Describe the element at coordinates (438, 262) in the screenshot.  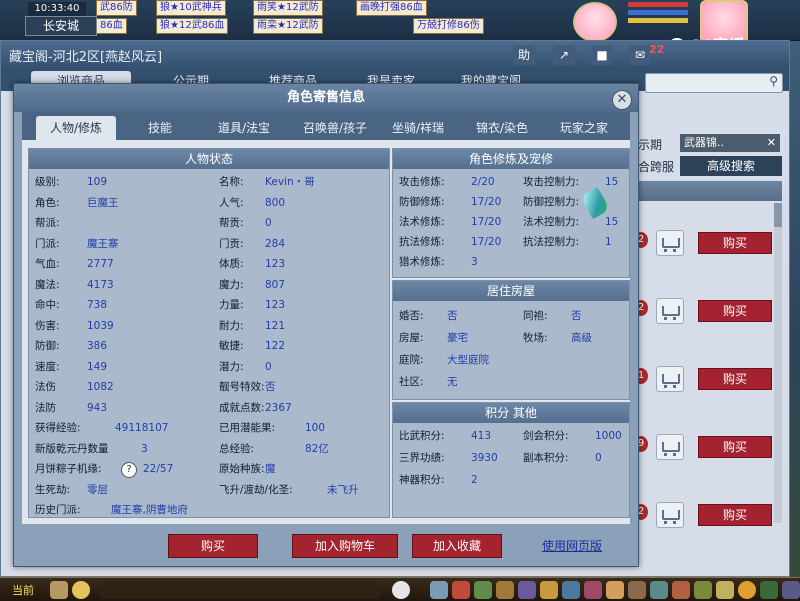
I see `info-row: 猎术修炼: 3` at that location.